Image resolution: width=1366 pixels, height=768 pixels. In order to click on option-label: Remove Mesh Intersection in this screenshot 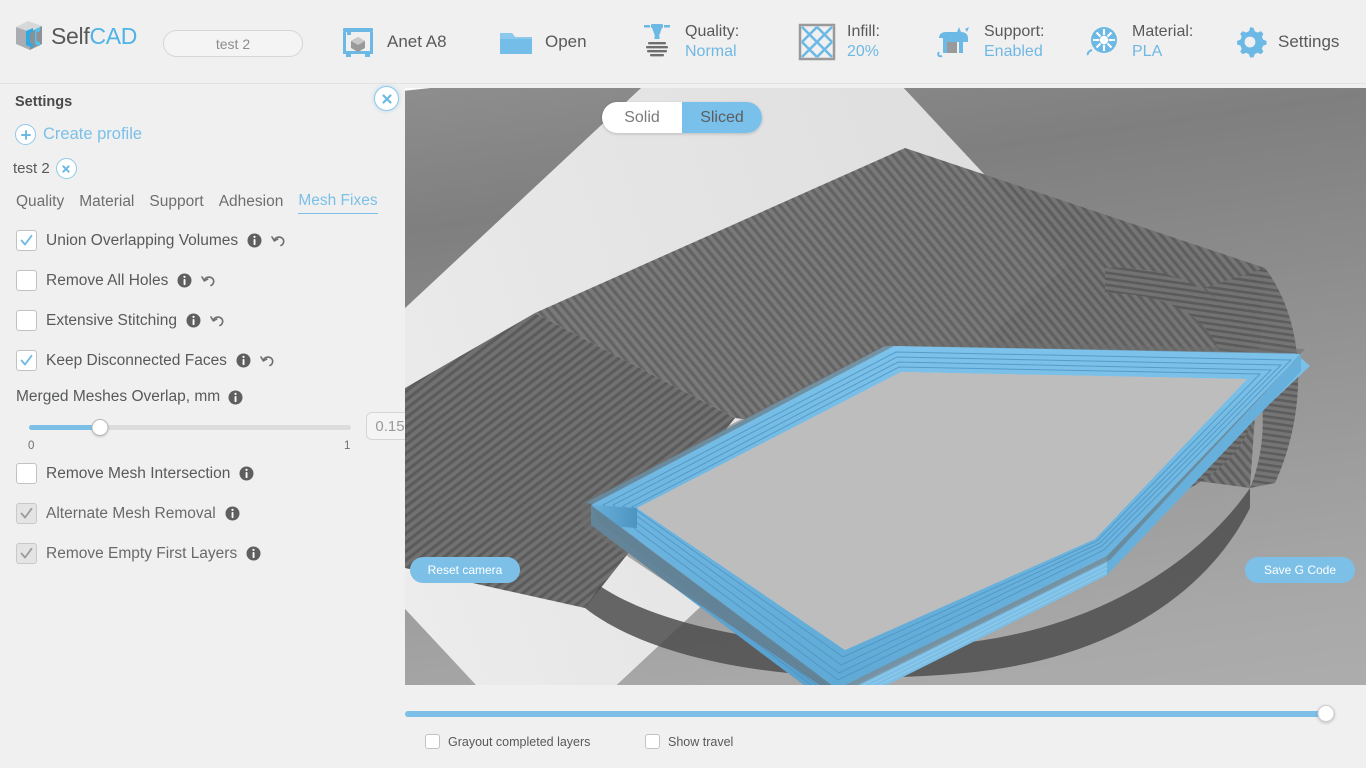, I will do `click(138, 473)`.